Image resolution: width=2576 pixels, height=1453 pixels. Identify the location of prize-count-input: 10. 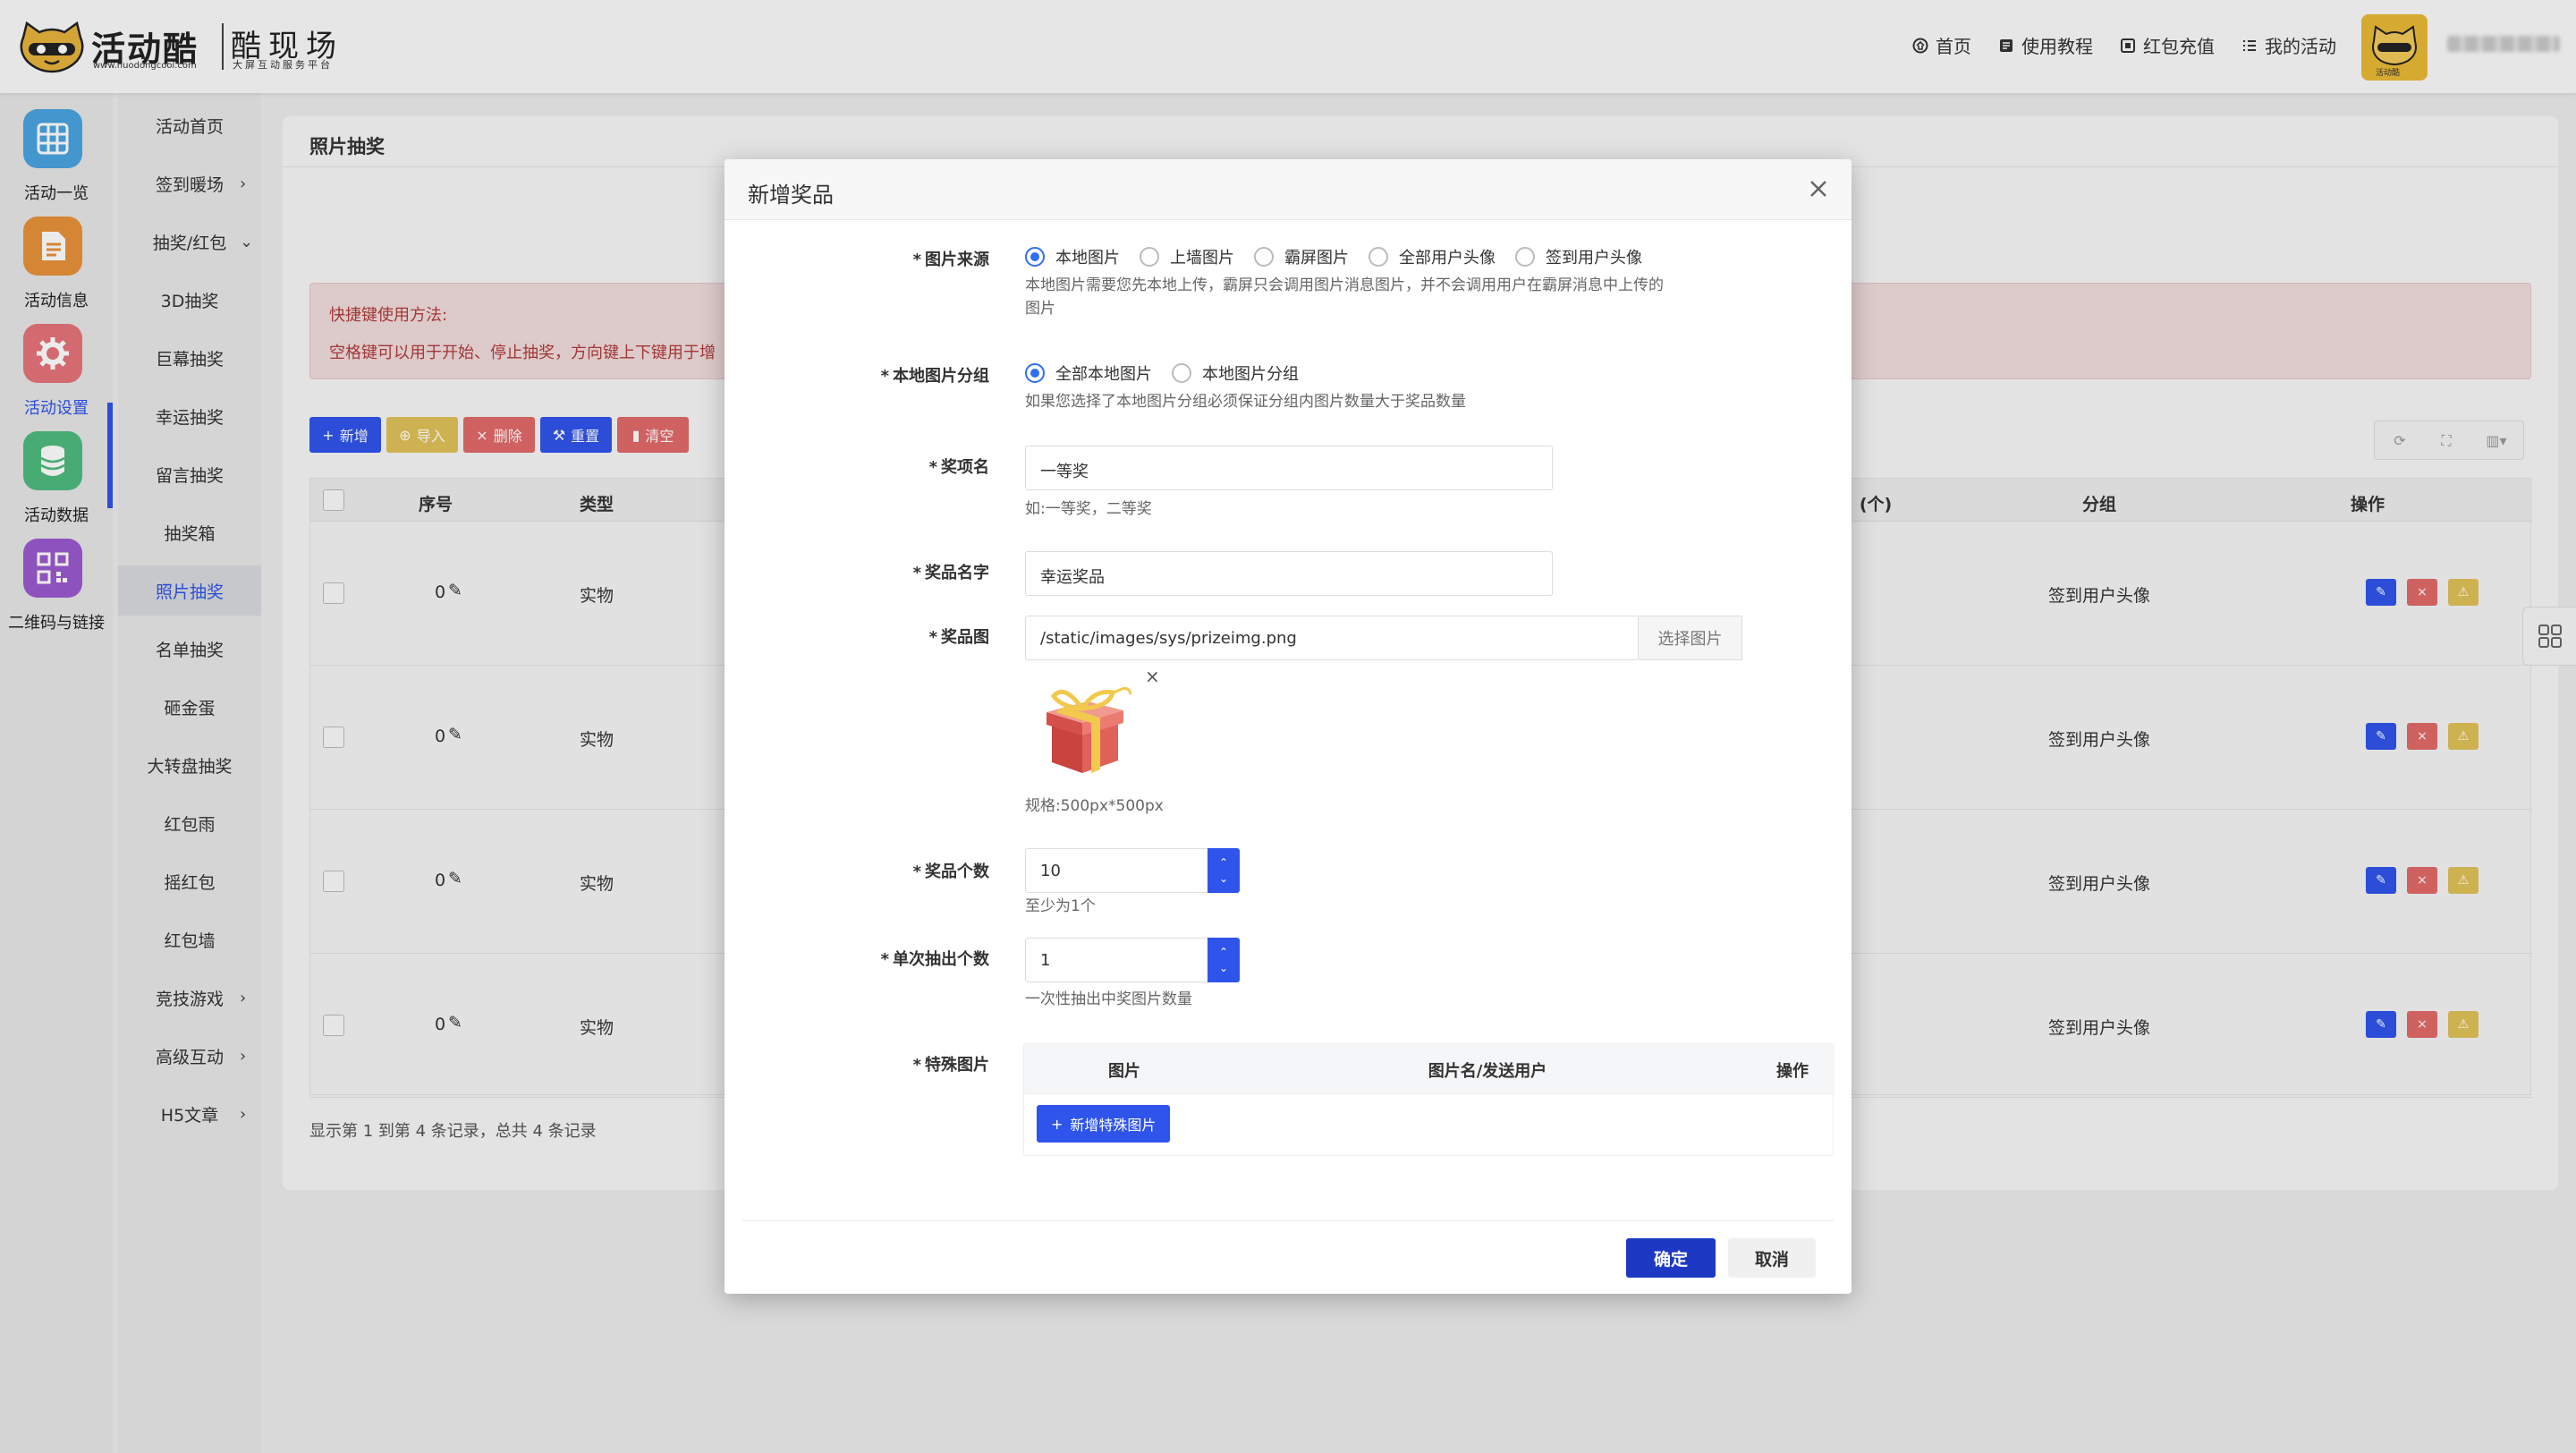
(1118, 870).